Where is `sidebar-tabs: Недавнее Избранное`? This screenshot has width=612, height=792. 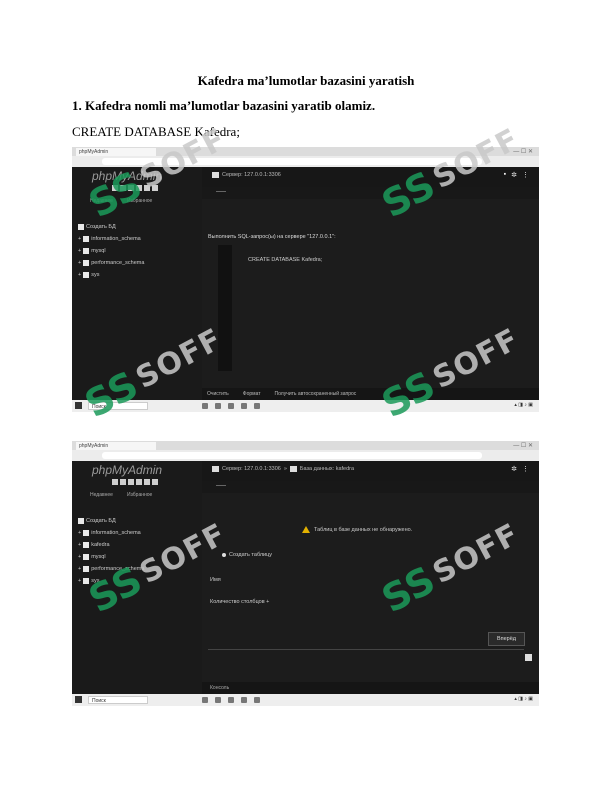
sidebar-tabs: Недавнее Избранное is located at coordinates (121, 495).